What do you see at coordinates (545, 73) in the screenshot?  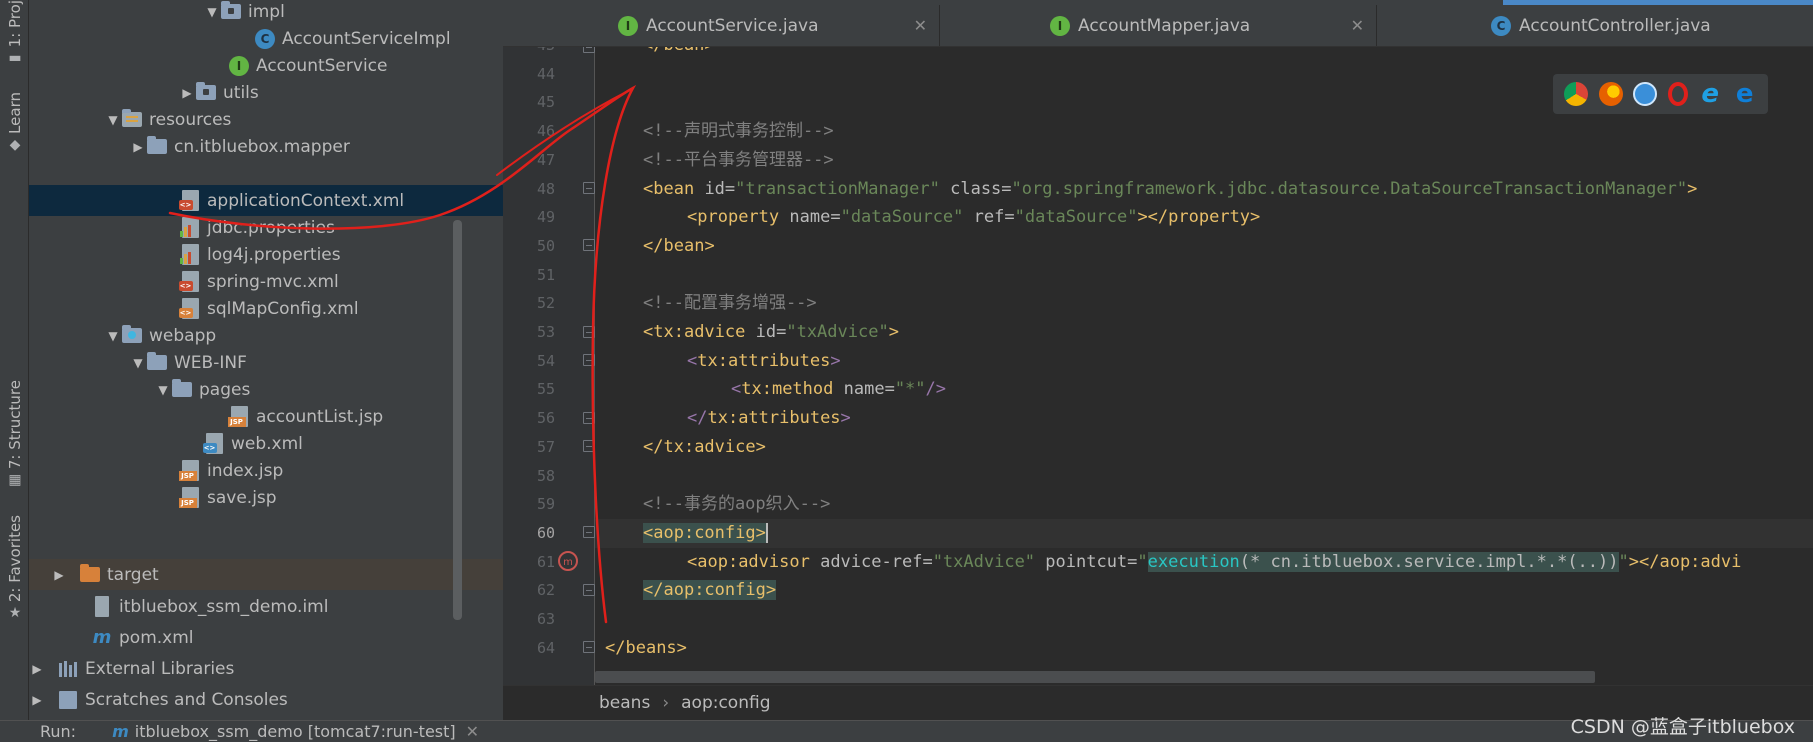 I see `line-number: 44` at bounding box center [545, 73].